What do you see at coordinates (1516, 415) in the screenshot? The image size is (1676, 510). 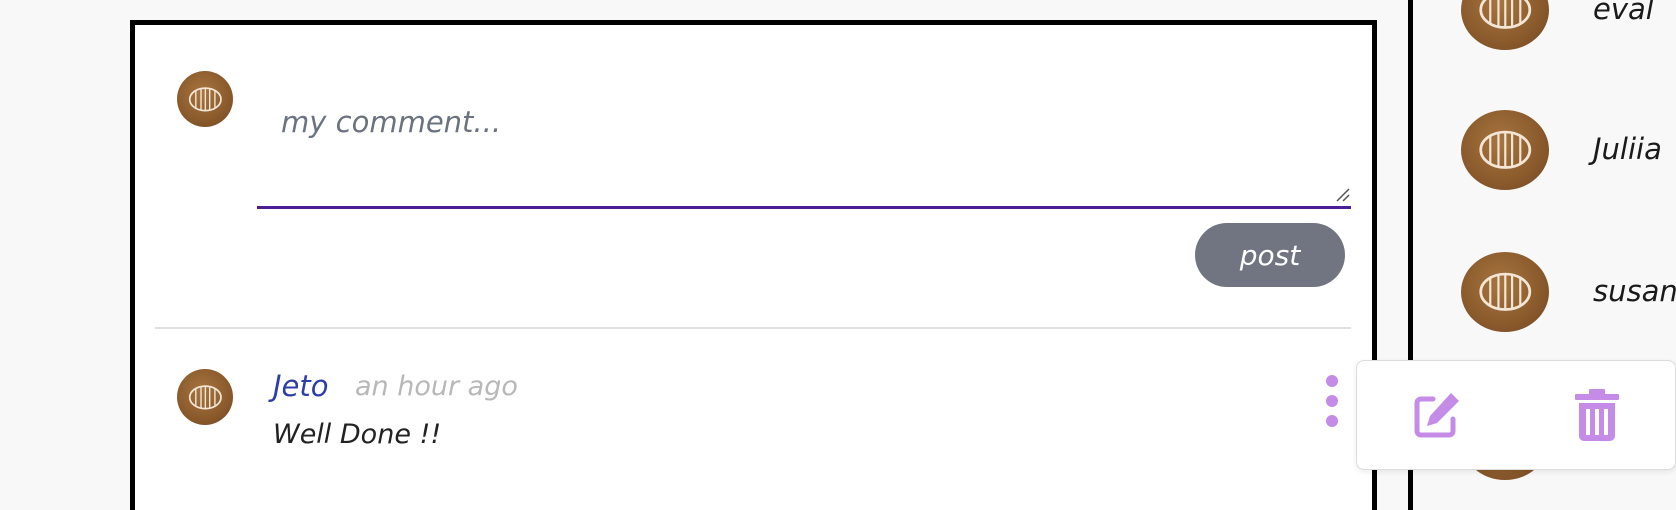 I see `comment-action-menu` at bounding box center [1516, 415].